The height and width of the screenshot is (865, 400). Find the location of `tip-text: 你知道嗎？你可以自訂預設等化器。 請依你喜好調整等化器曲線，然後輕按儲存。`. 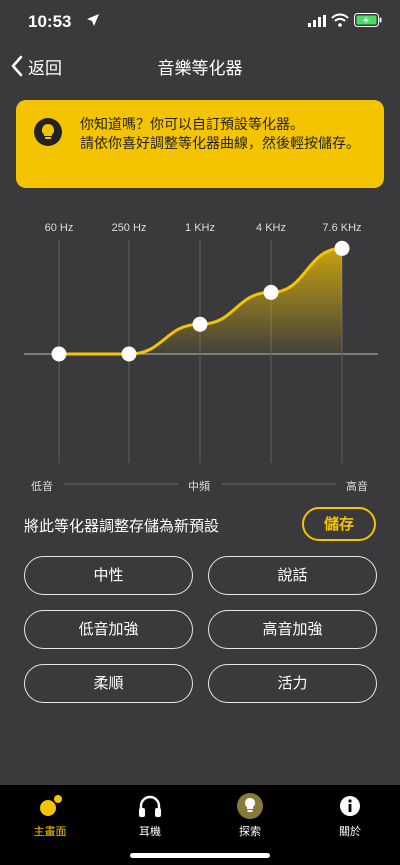

tip-text: 你知道嗎？你可以自訂預設等化器。 請依你喜好調整等化器曲線，然後輕按儲存。 is located at coordinates (220, 134).